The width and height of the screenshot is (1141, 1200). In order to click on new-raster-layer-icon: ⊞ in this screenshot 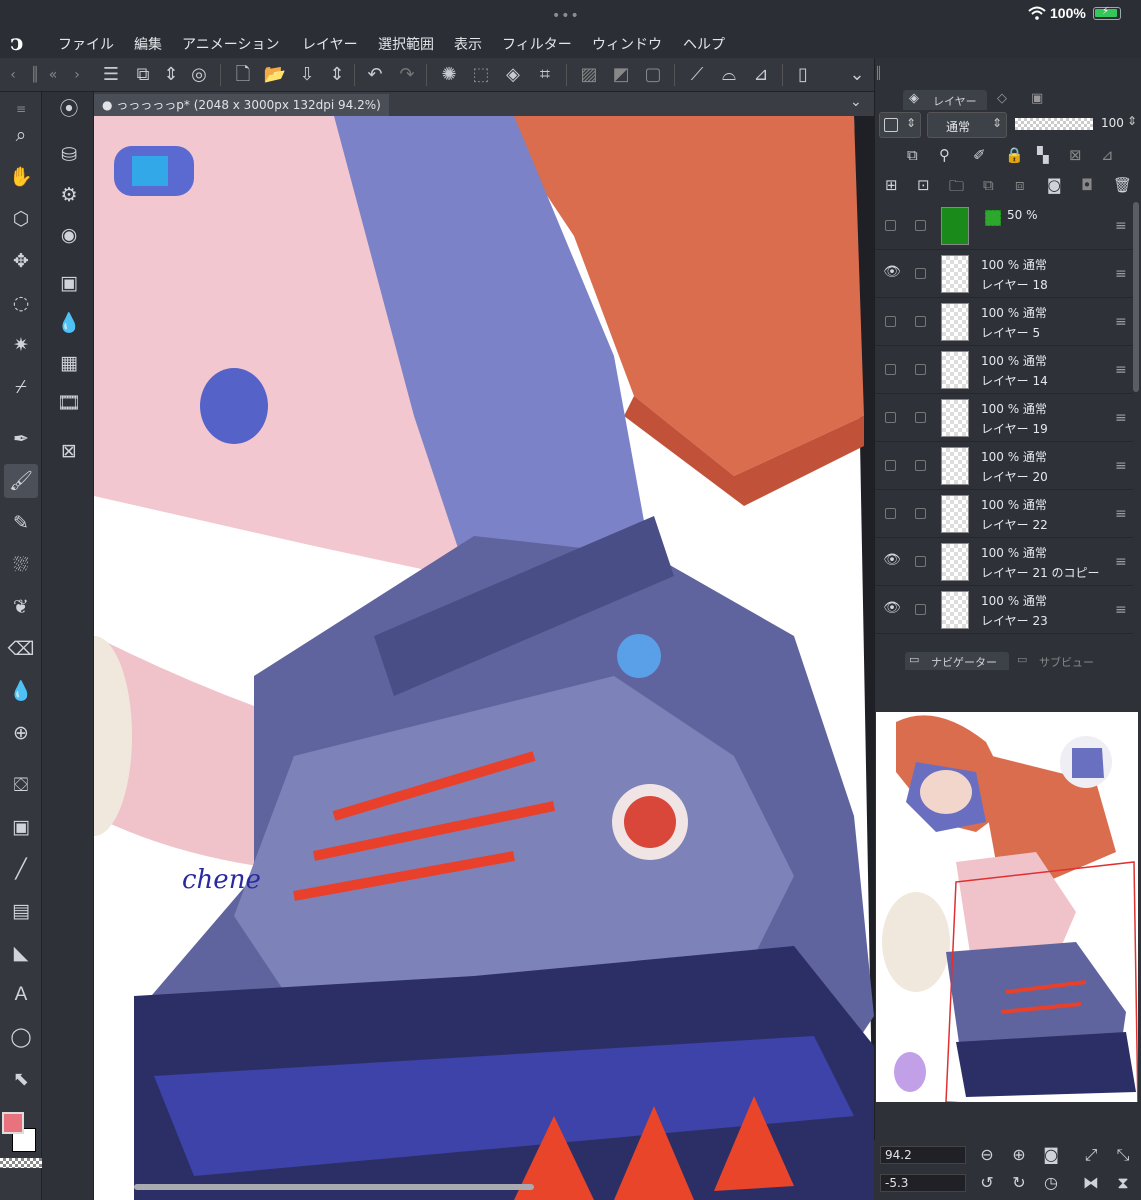, I will do `click(891, 185)`.